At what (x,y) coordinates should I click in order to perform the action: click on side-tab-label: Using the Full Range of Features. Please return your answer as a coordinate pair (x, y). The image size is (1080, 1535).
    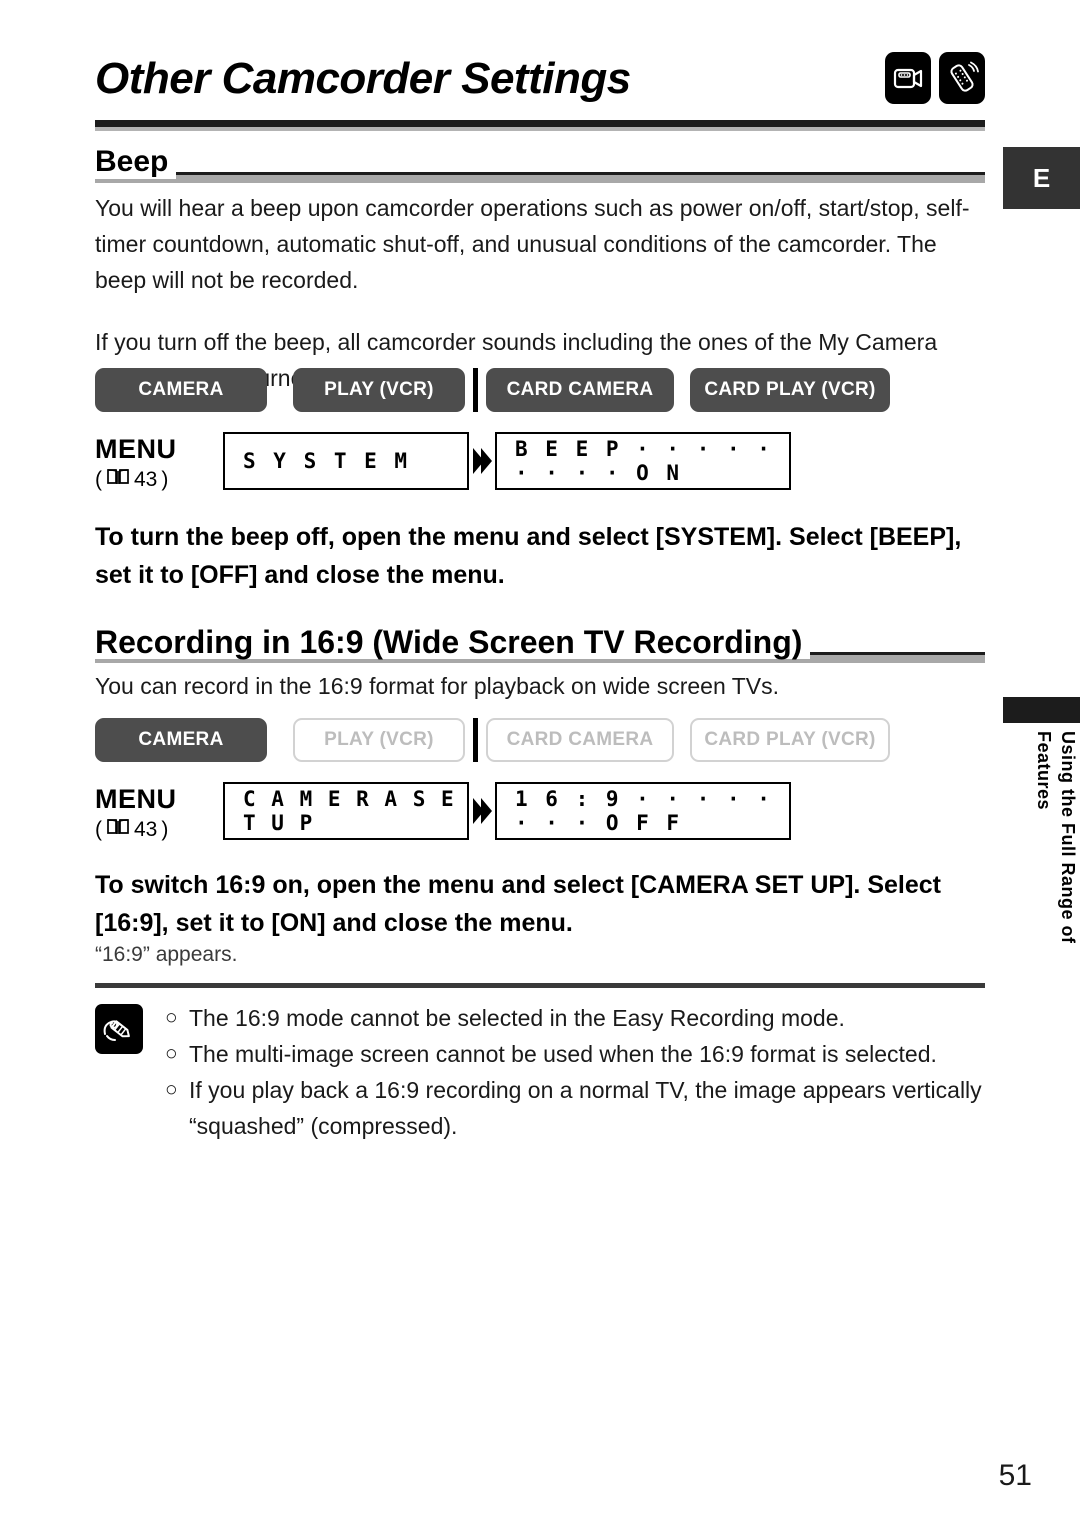
    Looking at the image, I should click on (1056, 837).